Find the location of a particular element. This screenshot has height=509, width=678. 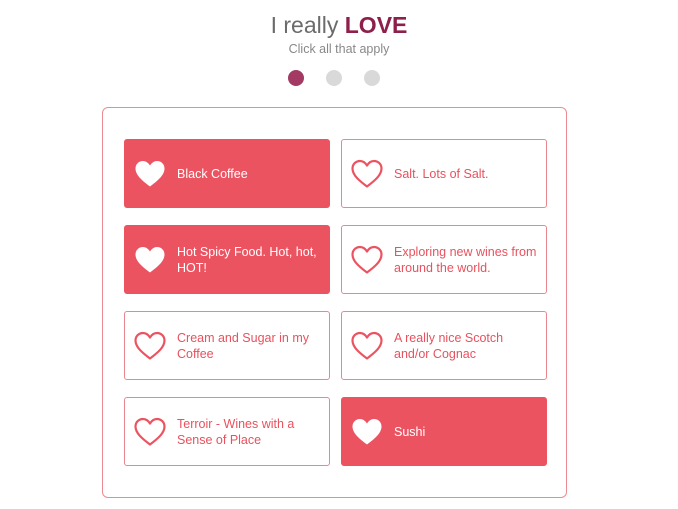

instruction-text: Click all that apply is located at coordinates (339, 49).